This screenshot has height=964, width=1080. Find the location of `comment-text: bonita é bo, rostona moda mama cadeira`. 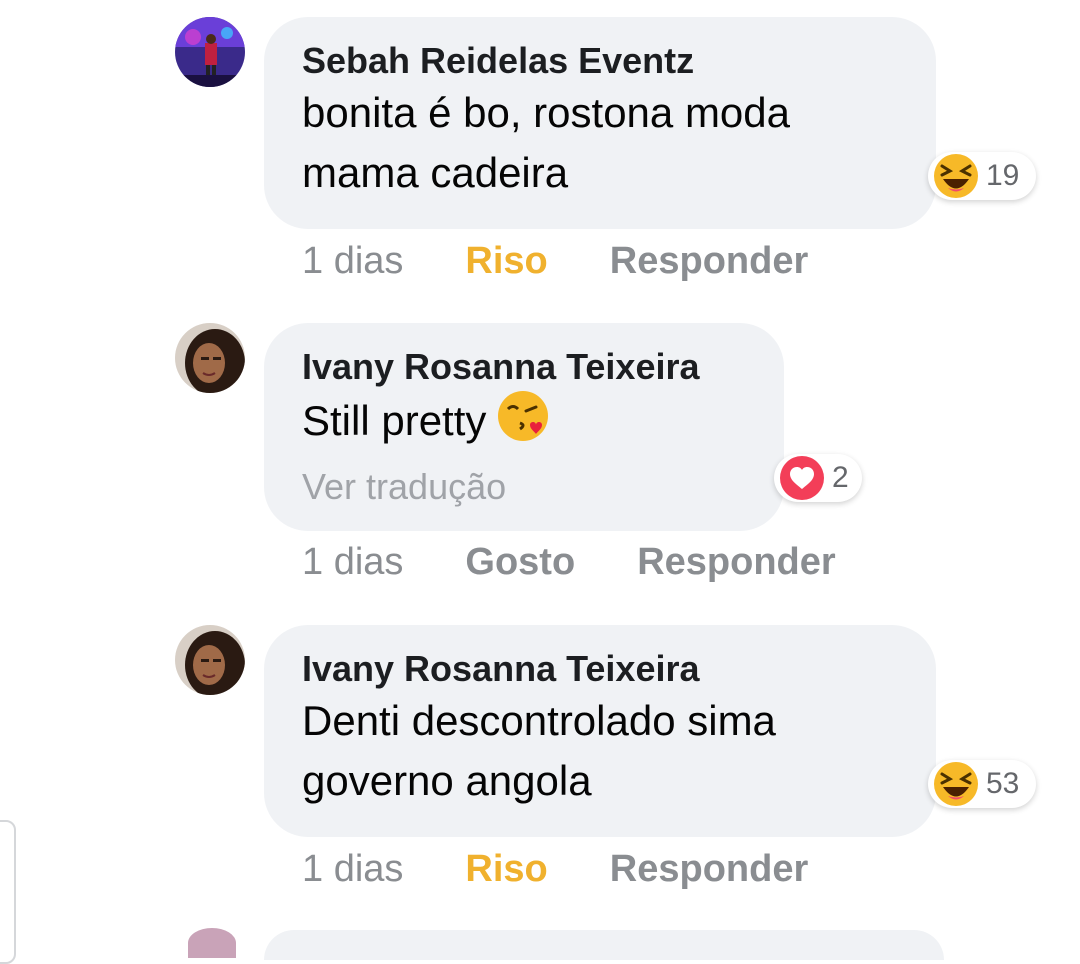

comment-text: bonita é bo, rostona moda mama cadeira is located at coordinates (546, 142).